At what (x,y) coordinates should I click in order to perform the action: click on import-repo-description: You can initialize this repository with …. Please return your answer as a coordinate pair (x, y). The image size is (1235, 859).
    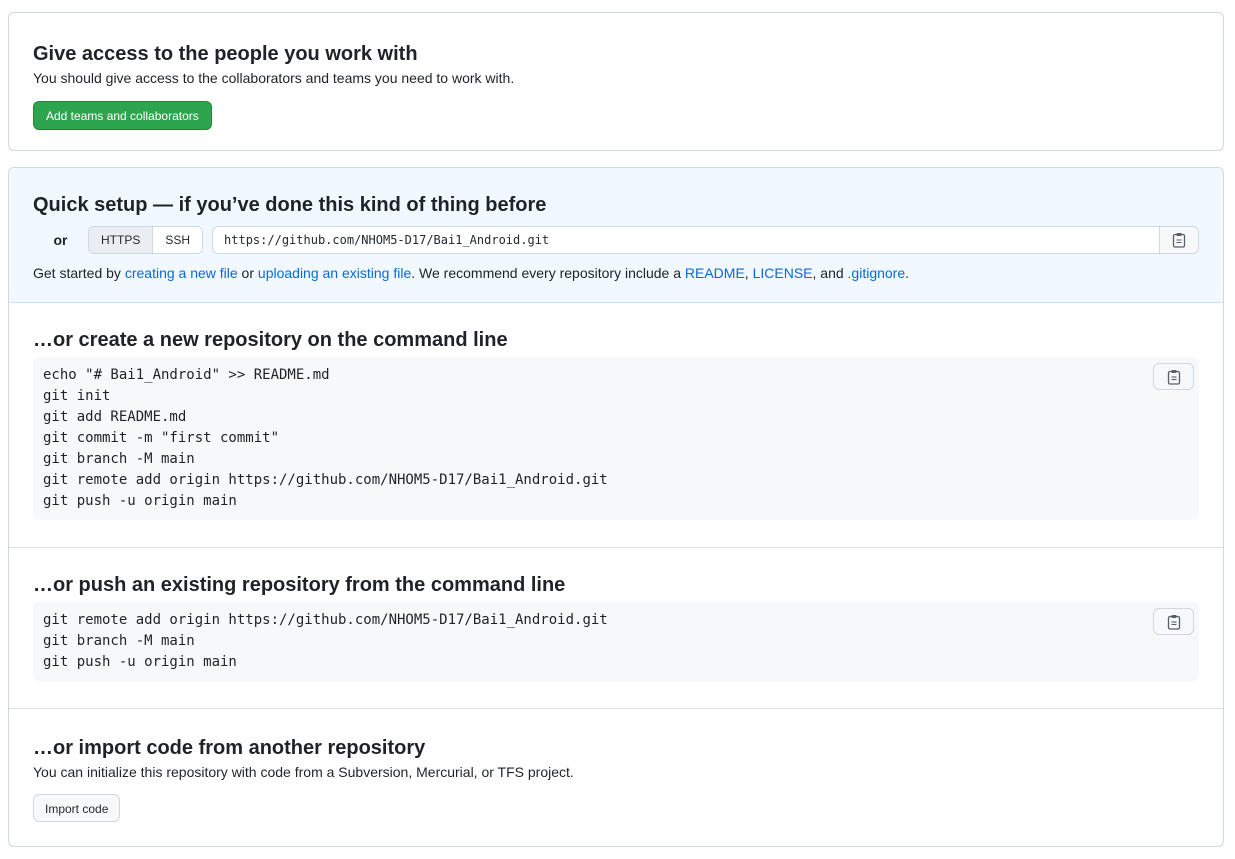
    Looking at the image, I should click on (303, 772).